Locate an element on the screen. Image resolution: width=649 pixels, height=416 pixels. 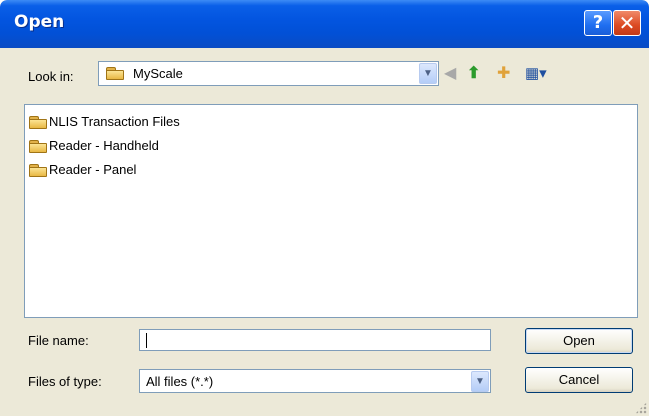
file-name-input is located at coordinates (315, 340).